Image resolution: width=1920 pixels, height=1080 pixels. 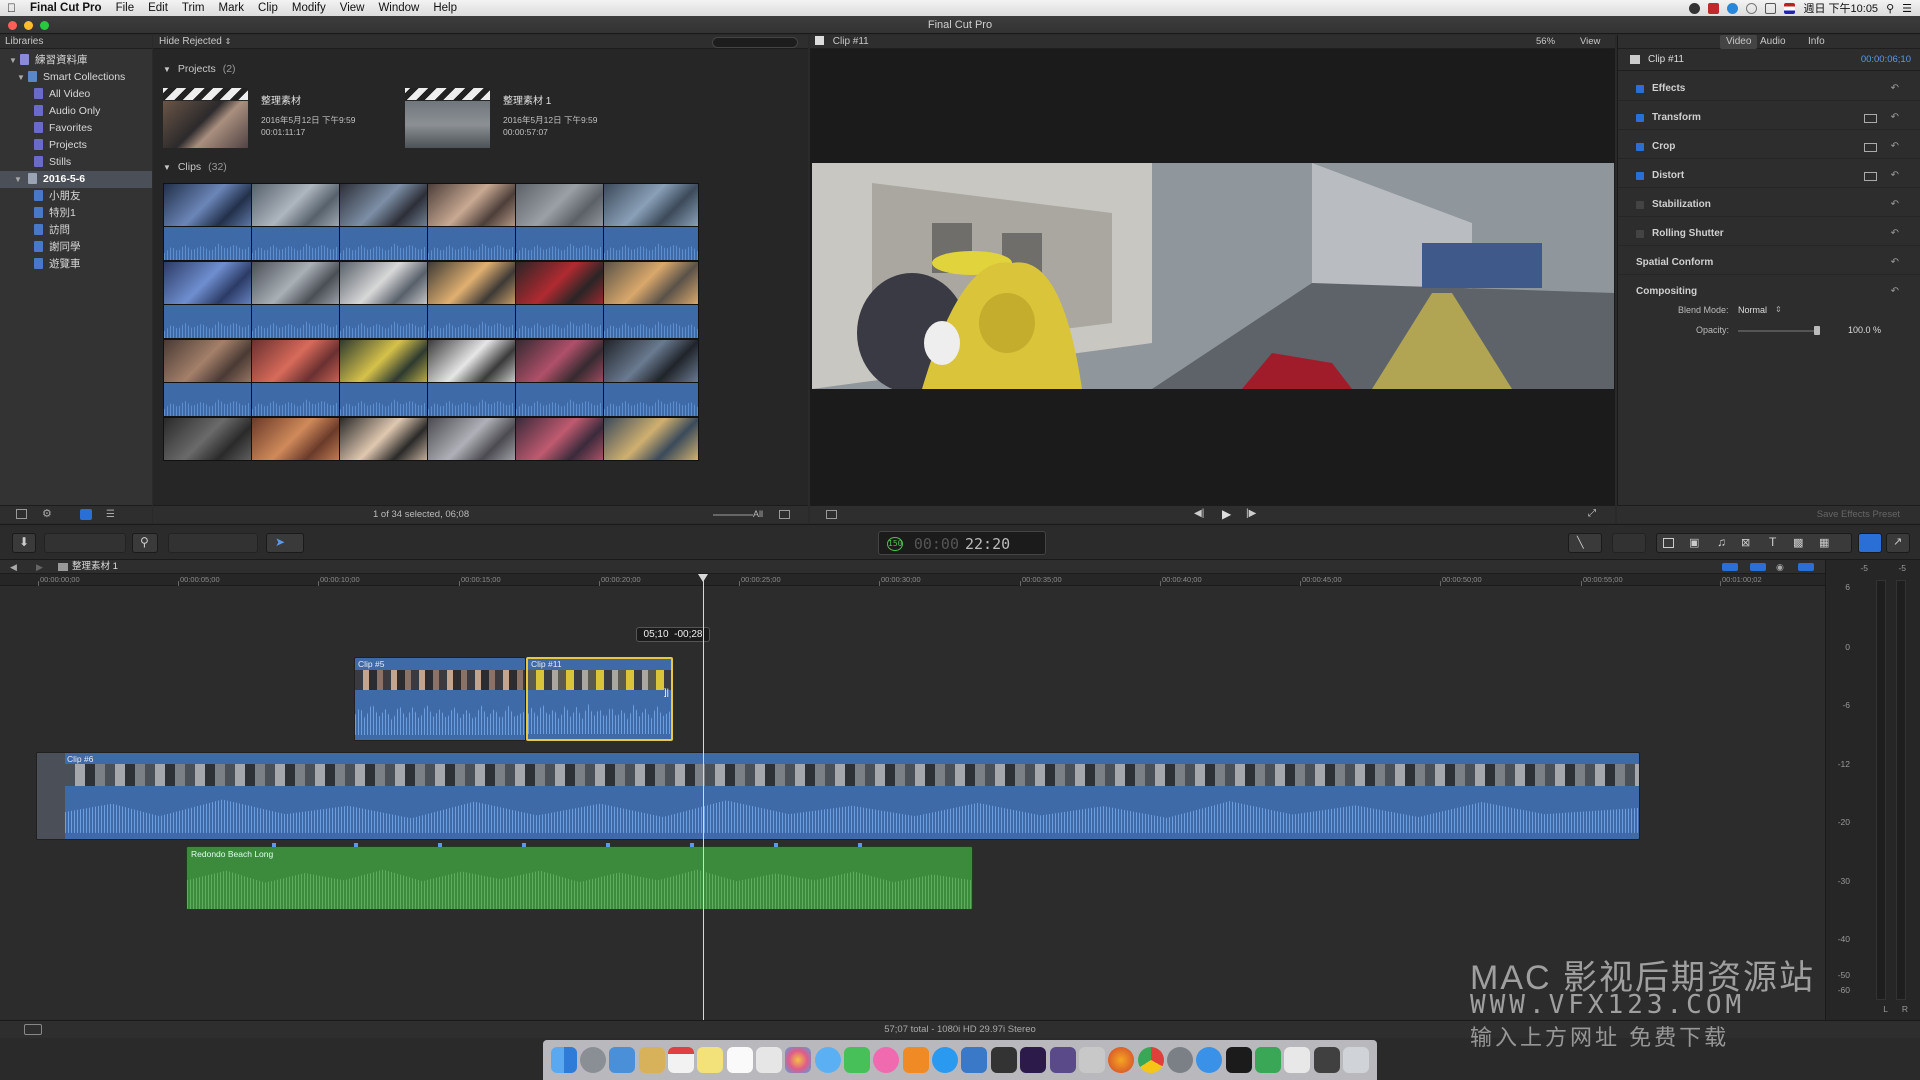 What do you see at coordinates (47, 513) in the screenshot?
I see `gear-icon: ⚙` at bounding box center [47, 513].